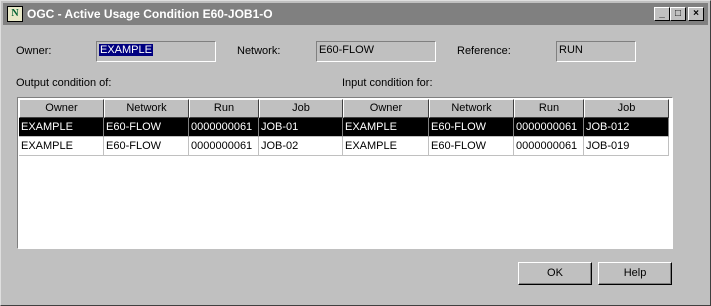  What do you see at coordinates (555, 273) in the screenshot?
I see `ok-button: OK` at bounding box center [555, 273].